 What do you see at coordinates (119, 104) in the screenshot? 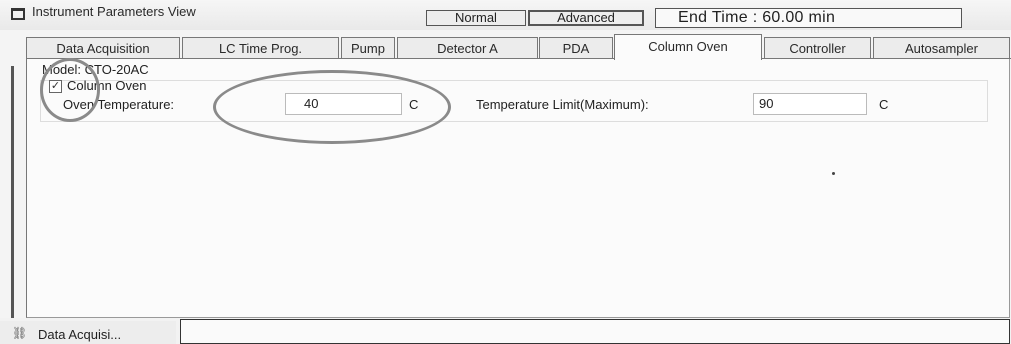
I see `oven-temperature-label: Oven Temperature:` at bounding box center [119, 104].